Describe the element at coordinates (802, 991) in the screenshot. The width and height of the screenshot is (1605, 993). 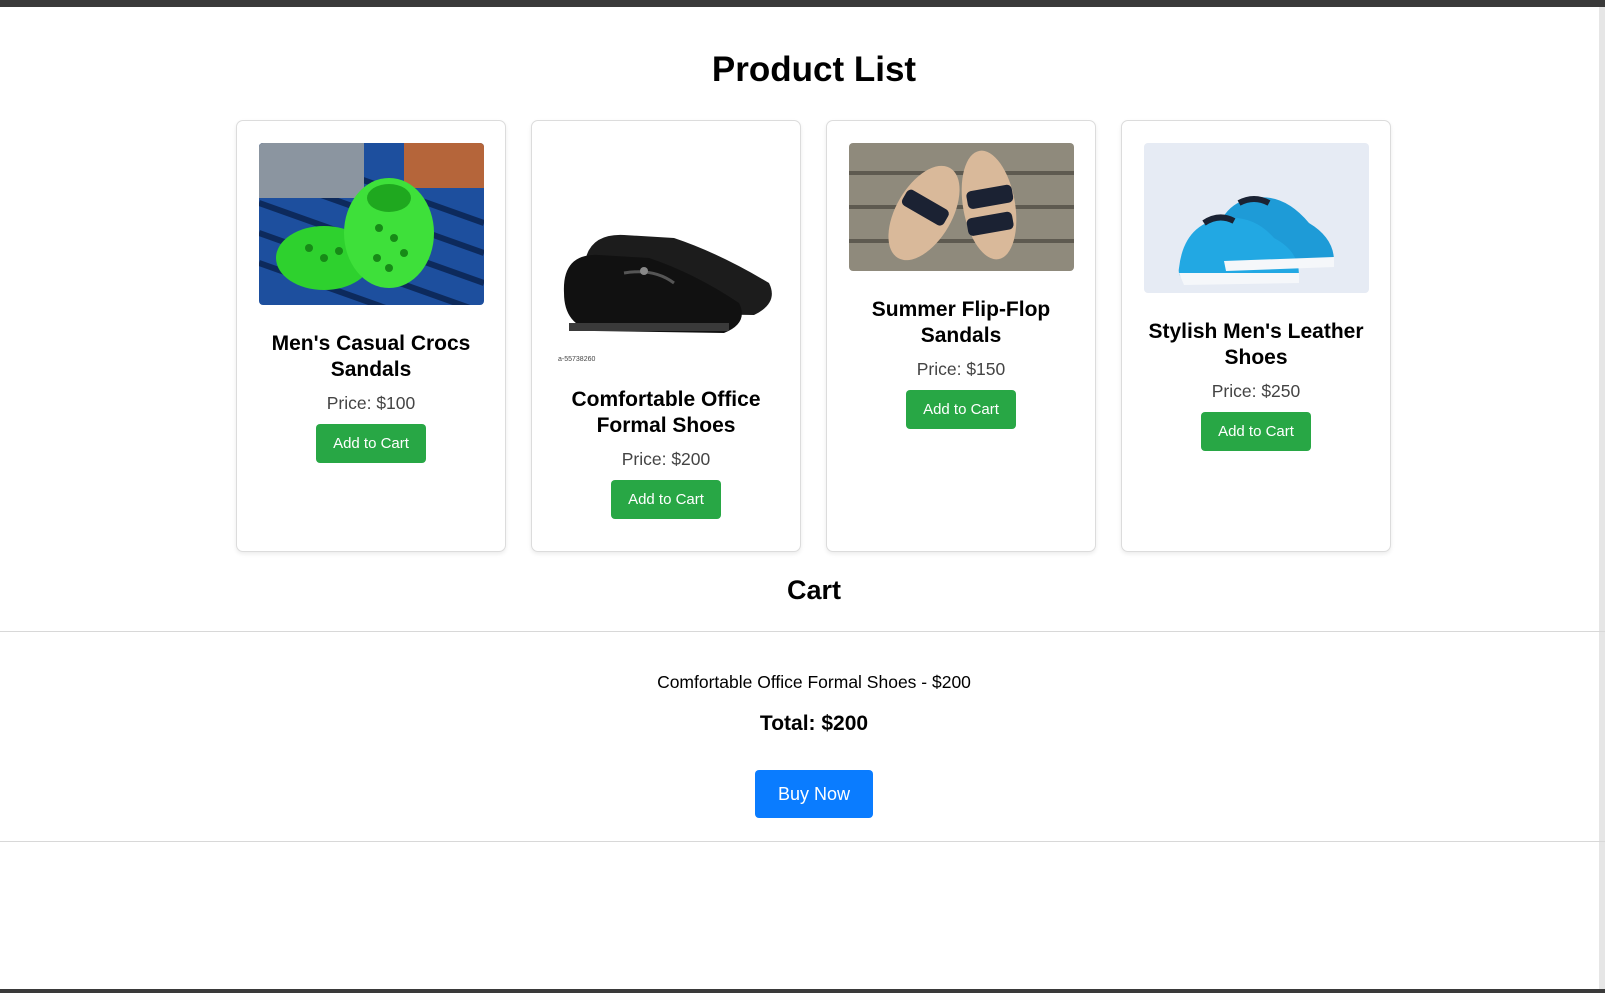
I see `window-bottom-edge` at that location.